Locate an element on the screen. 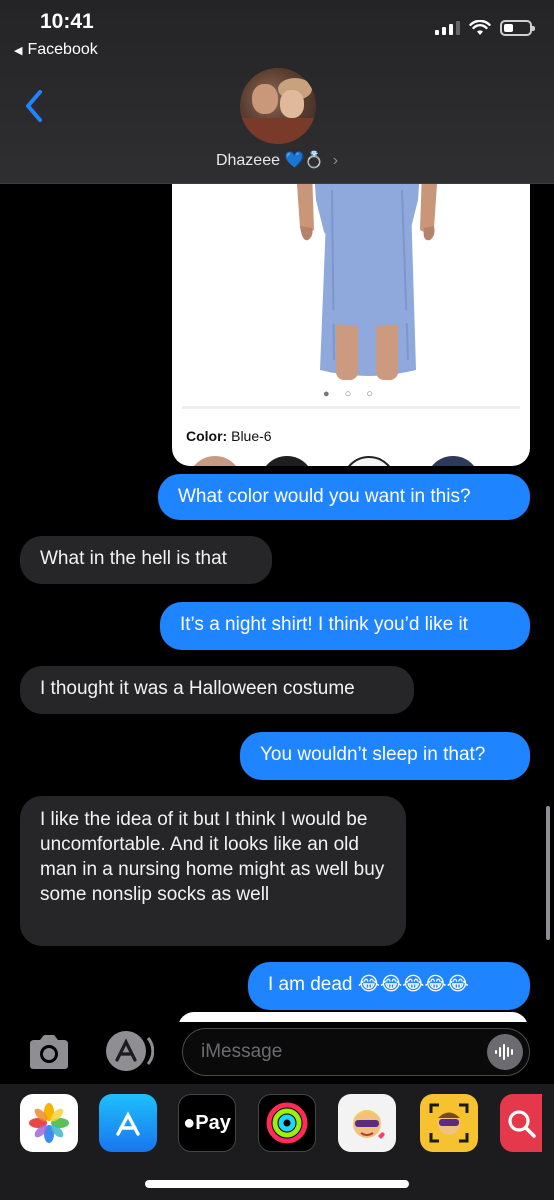 This screenshot has height=1200, width=554. message-bubble-sent: You wouldn’t sleep in that? is located at coordinates (385, 756).